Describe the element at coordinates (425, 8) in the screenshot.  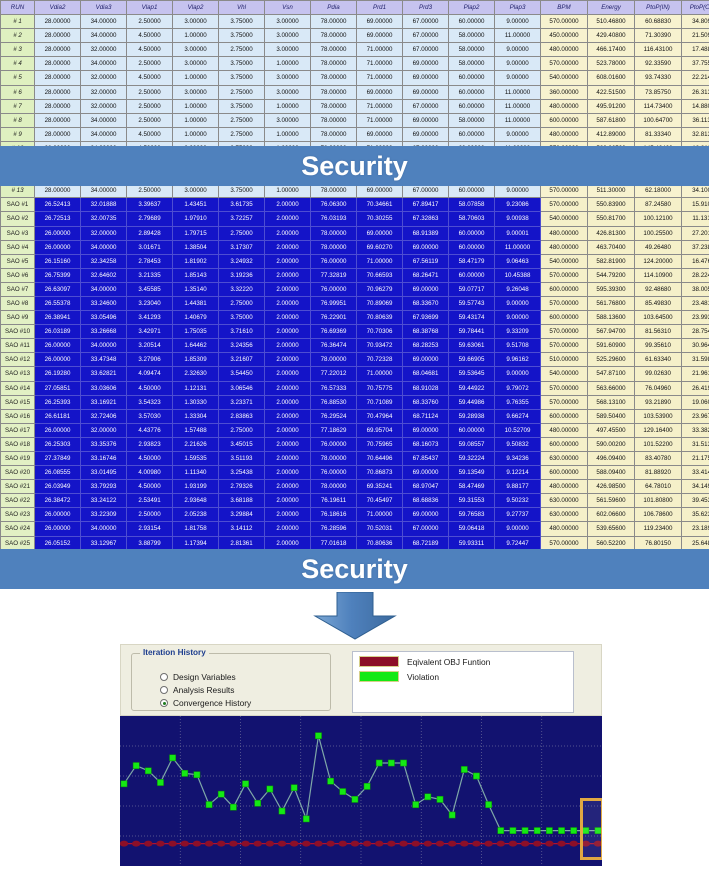
I see `column-header-prd3: Prd3` at that location.